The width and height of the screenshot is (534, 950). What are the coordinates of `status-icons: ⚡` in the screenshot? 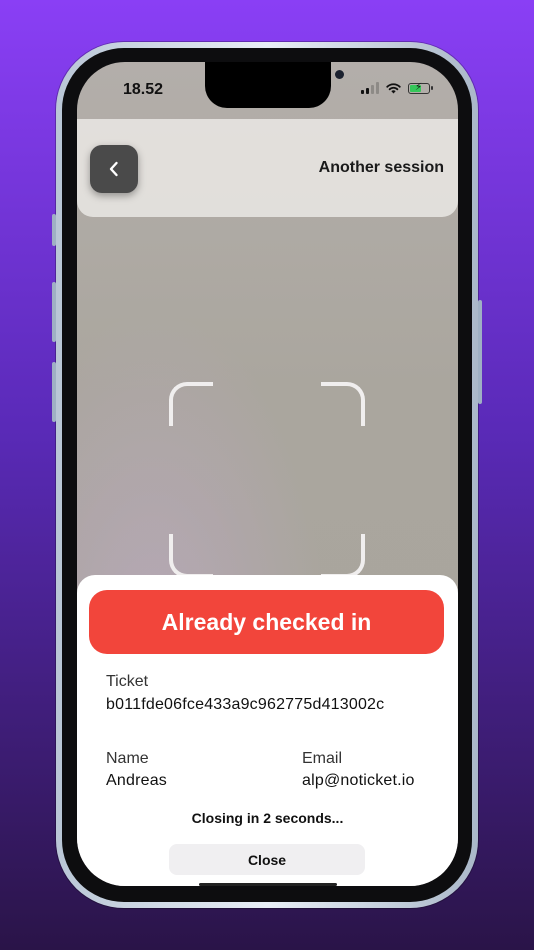 It's located at (397, 88).